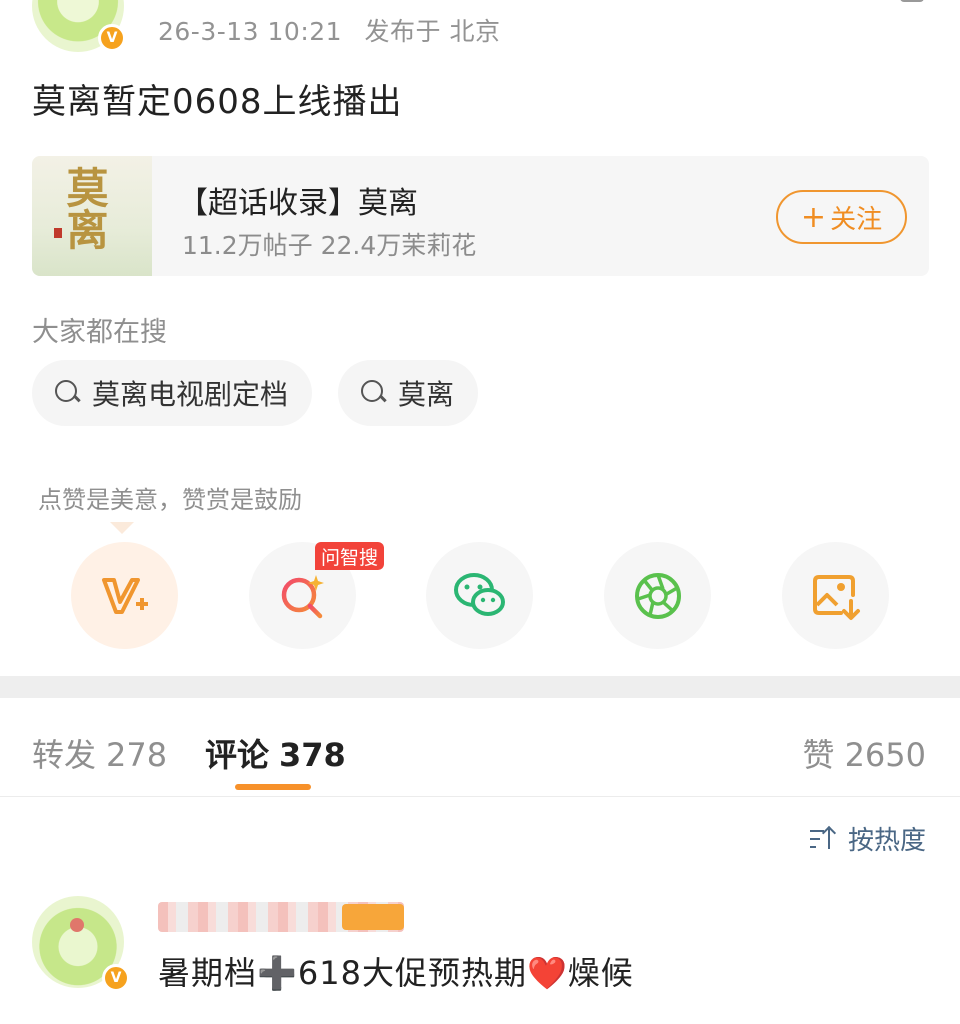  I want to click on tab-comment-label: 评论, so click(237, 755).